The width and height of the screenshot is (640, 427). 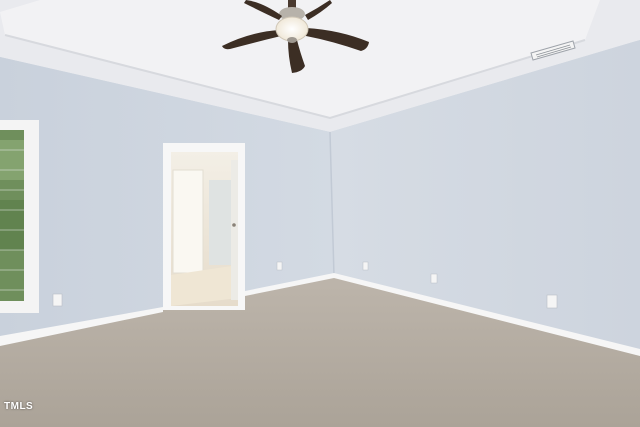 I want to click on hallway-door, so click(x=188, y=221).